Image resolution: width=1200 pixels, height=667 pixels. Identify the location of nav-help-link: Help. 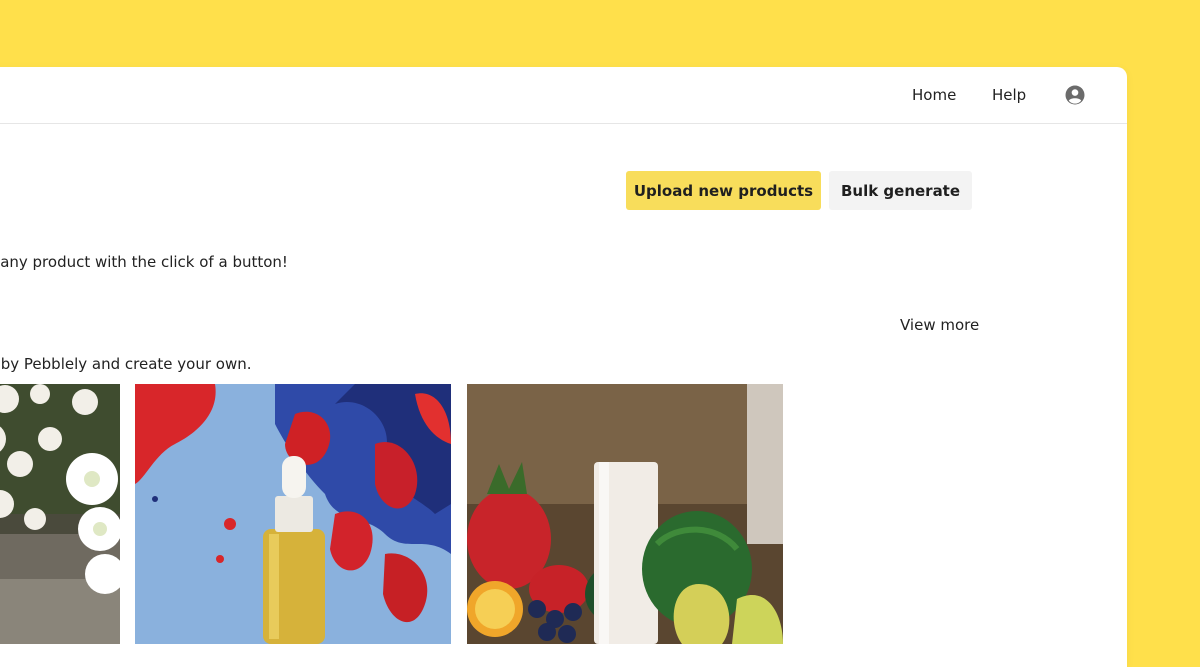
(1009, 95).